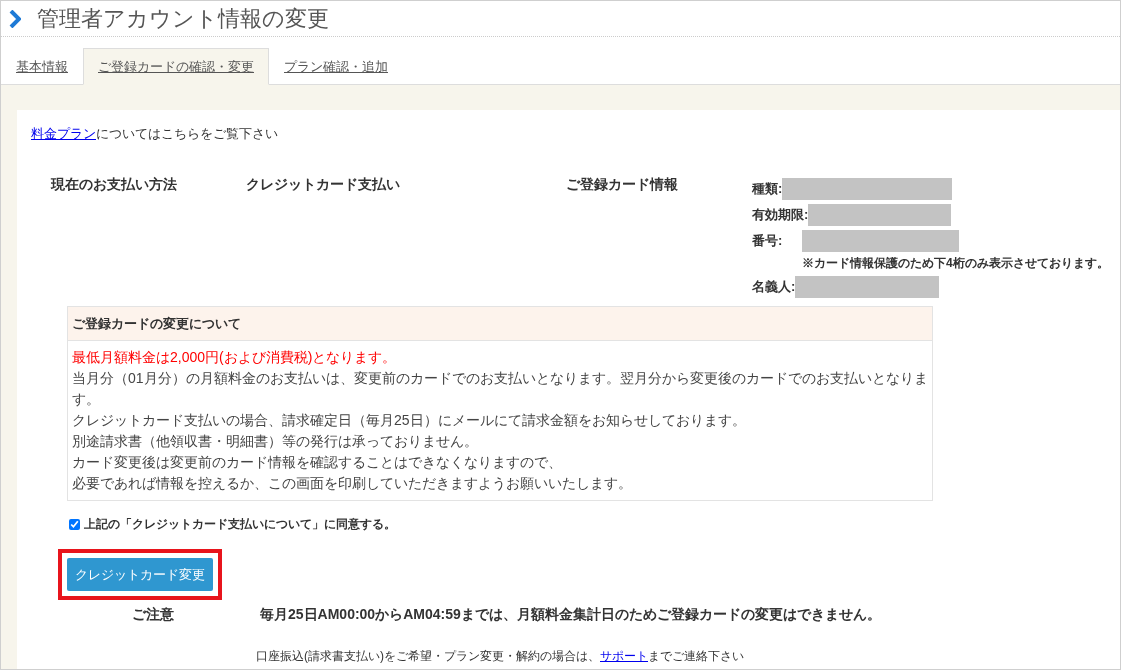  I want to click on notice-text: カード変更後は変更前のカード情報を確認することはできなくなりますので、, so click(317, 462).